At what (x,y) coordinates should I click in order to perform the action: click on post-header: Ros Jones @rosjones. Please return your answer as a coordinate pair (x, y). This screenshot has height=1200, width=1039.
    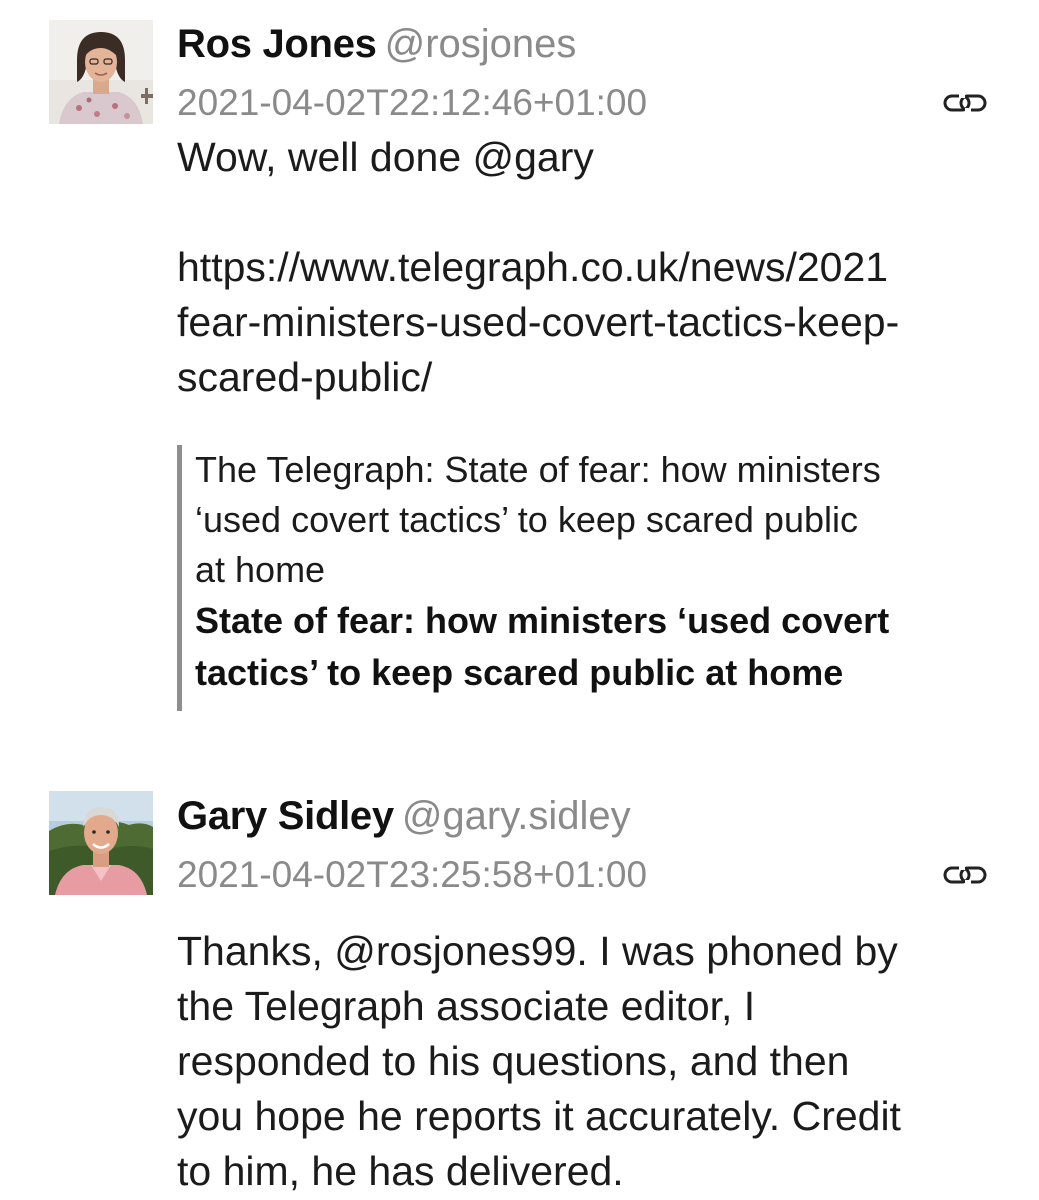
    Looking at the image, I should click on (593, 39).